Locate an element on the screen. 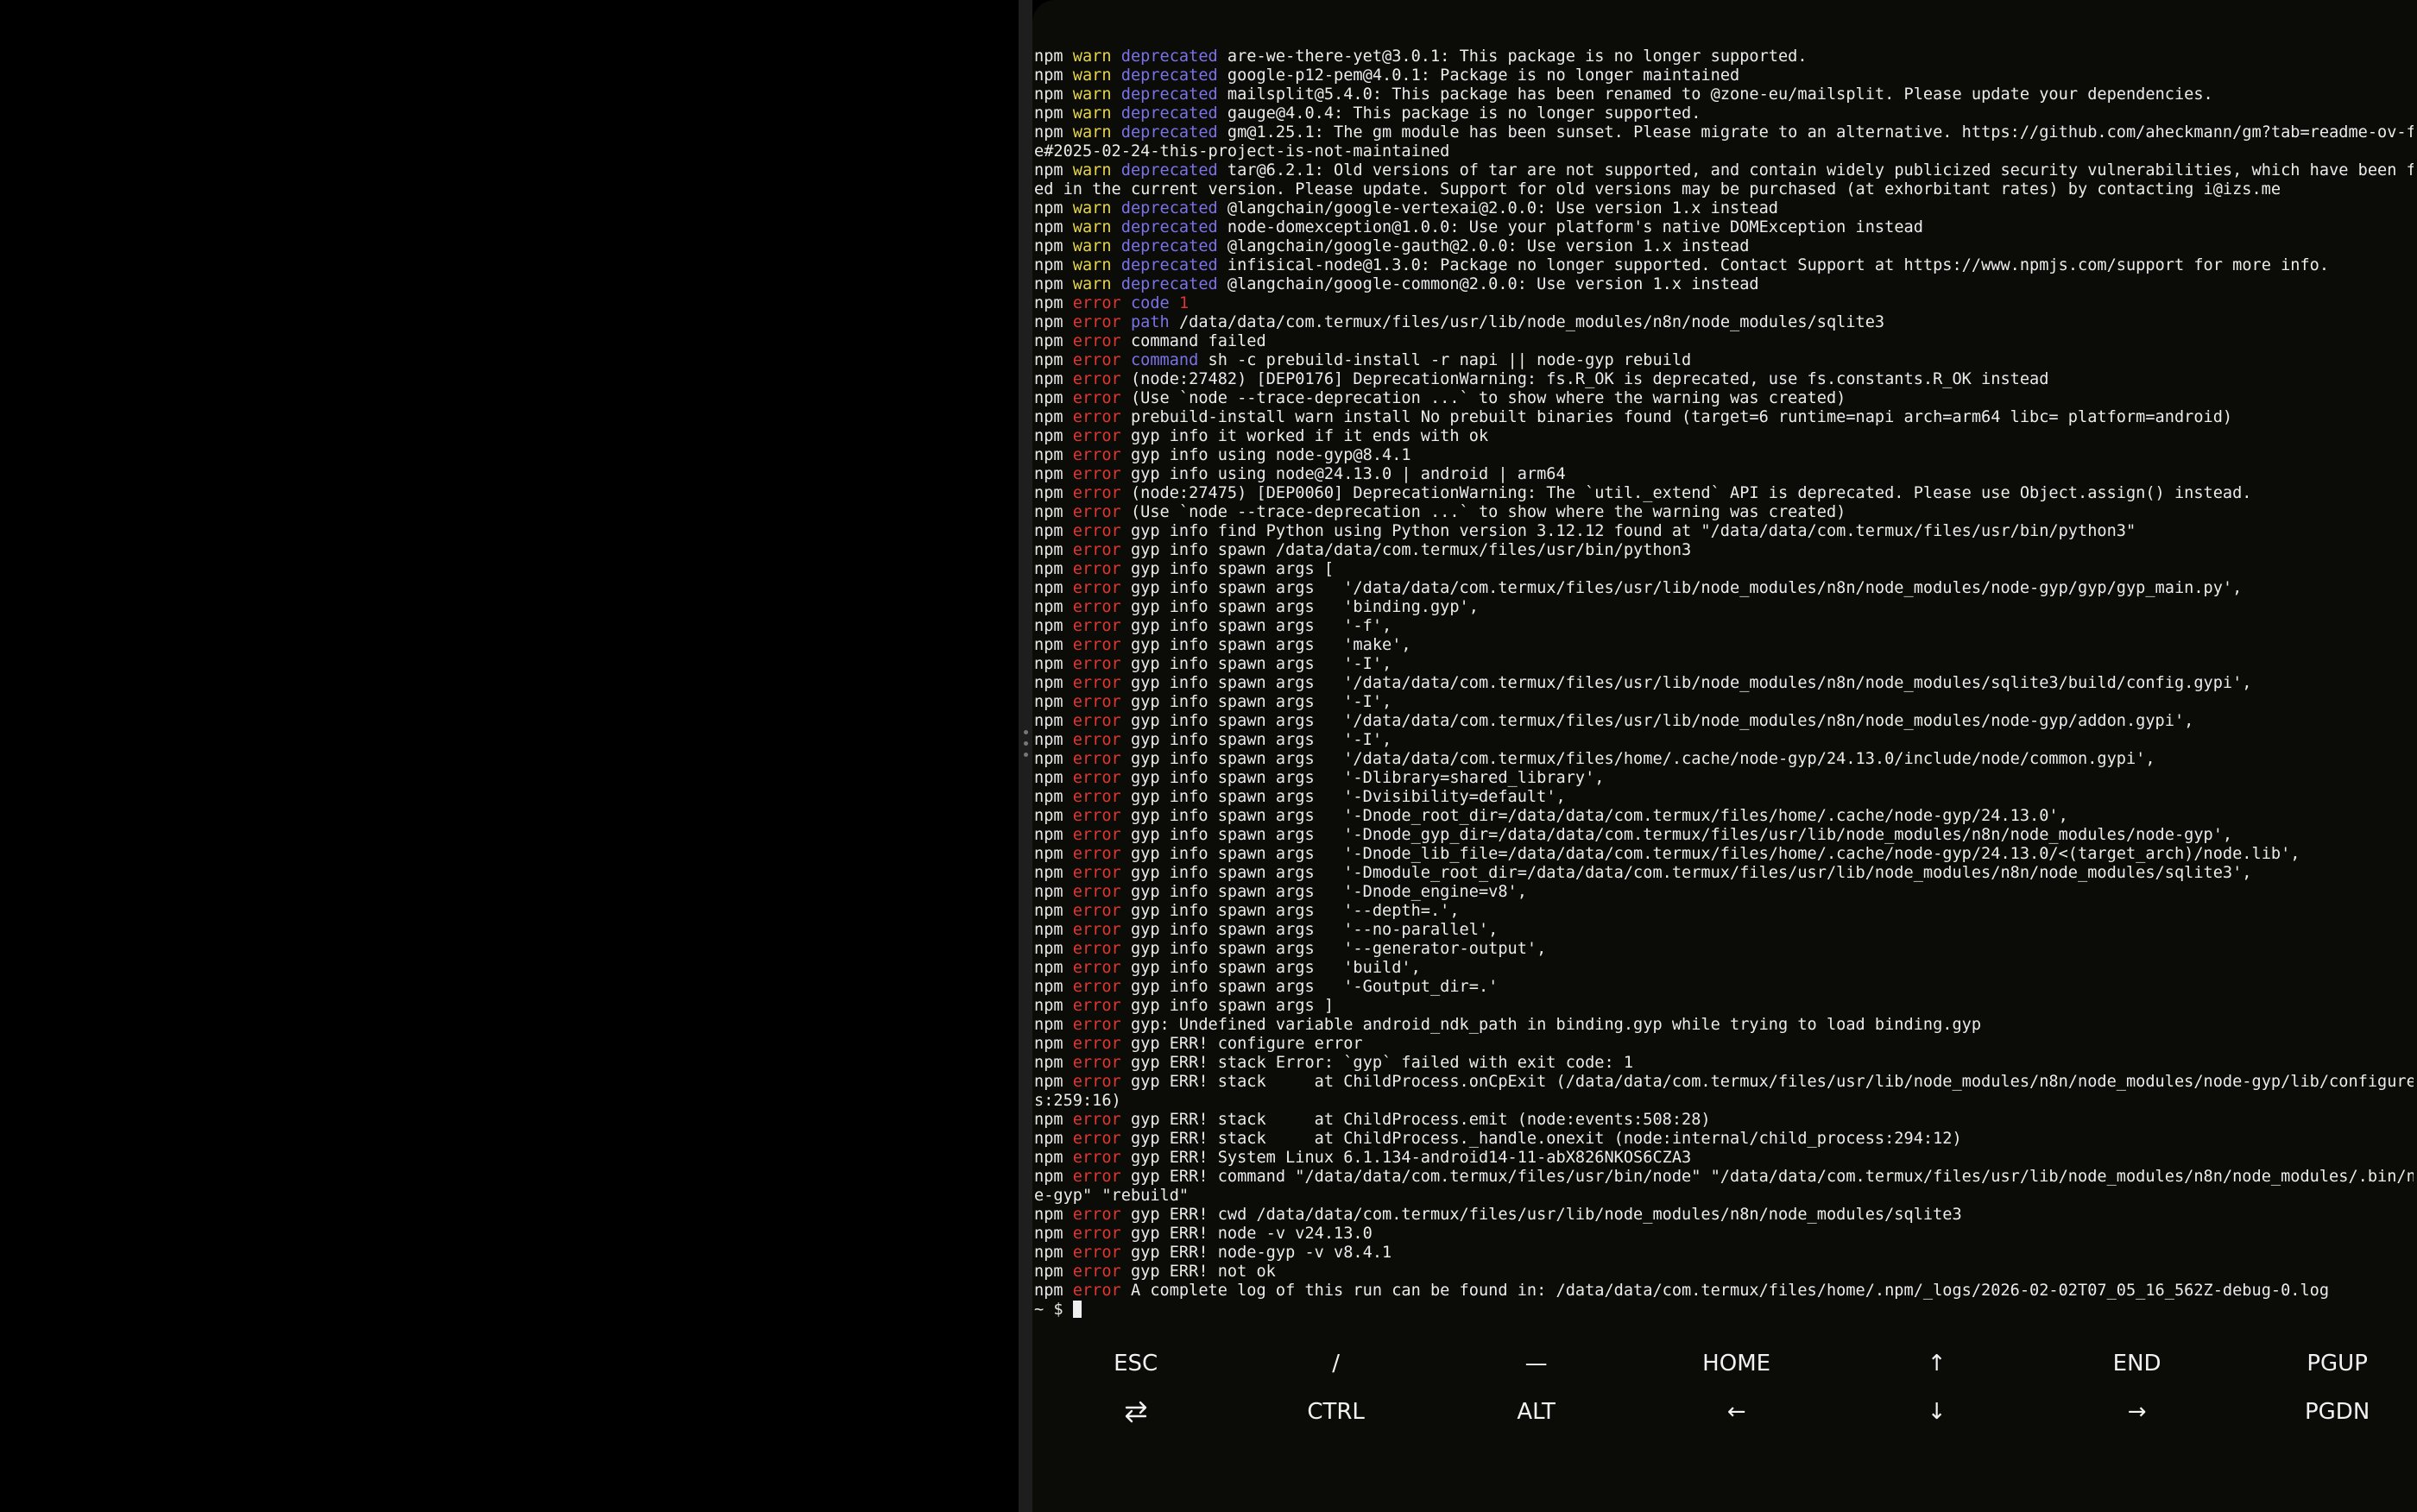 This screenshot has width=2417, height=1512. text-cursor is located at coordinates (1077, 1309).